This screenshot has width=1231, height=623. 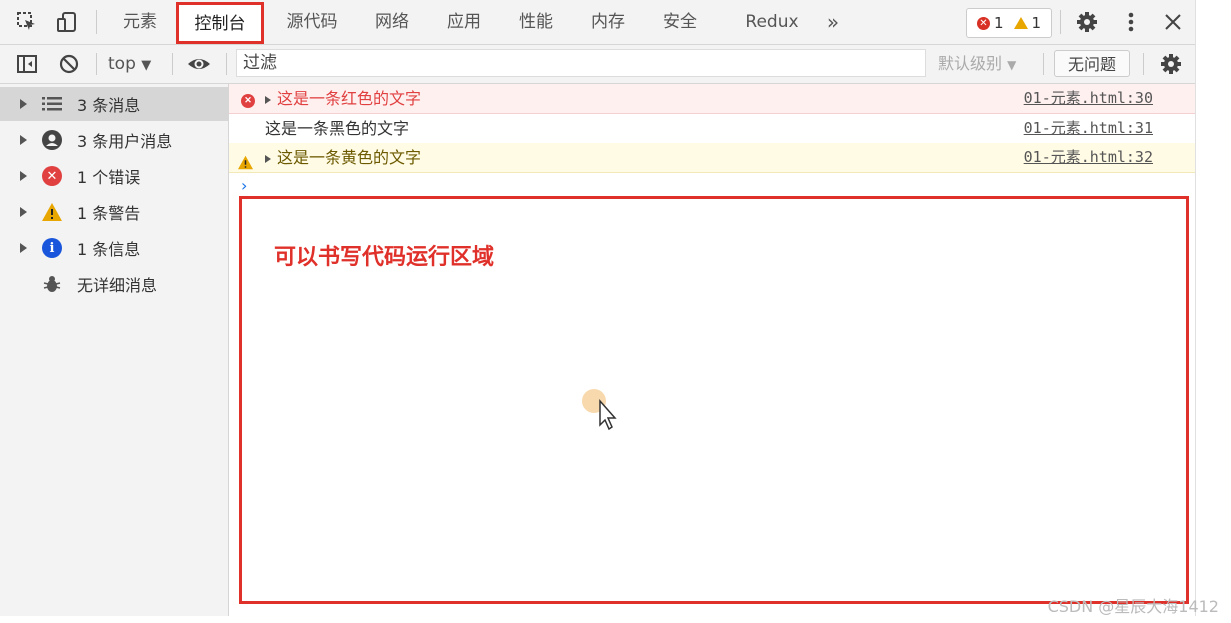 What do you see at coordinates (536, 22) in the screenshot?
I see `tab-performance: 性能` at bounding box center [536, 22].